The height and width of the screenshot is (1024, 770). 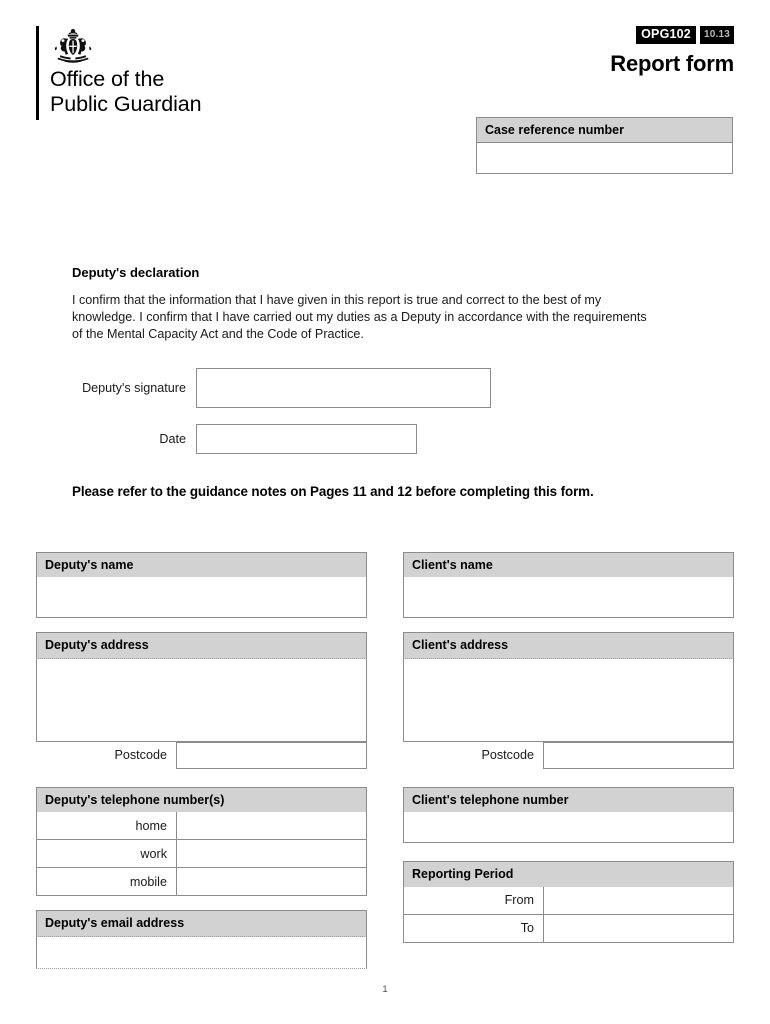 I want to click on deputy-signature-row: Deputy's signature, so click(x=281, y=388).